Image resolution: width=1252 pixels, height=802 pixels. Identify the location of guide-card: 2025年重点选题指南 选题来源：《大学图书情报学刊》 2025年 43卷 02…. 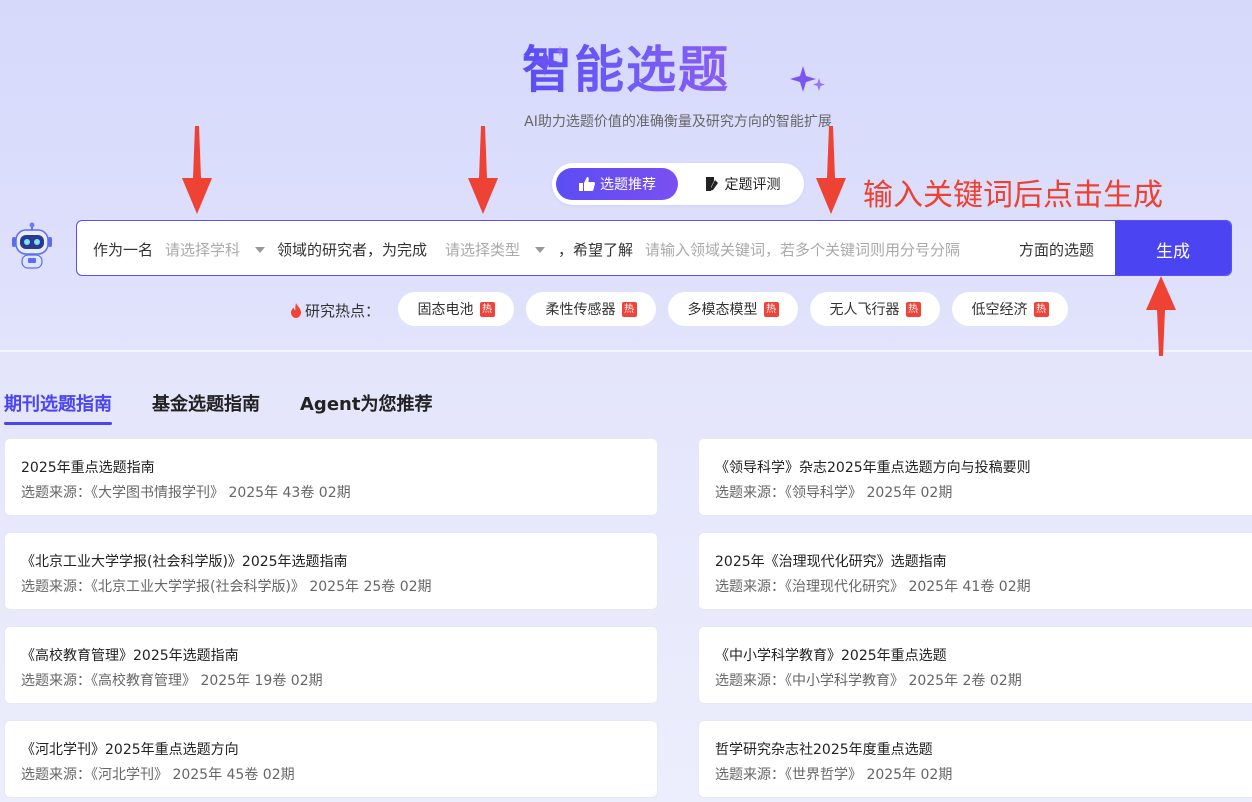
(331, 477).